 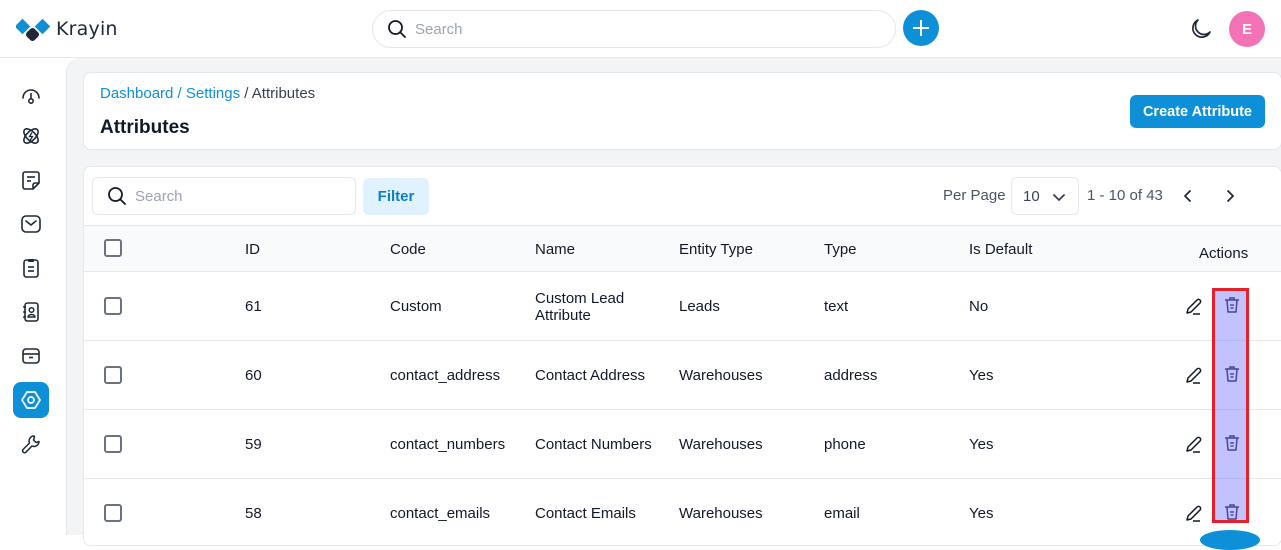 What do you see at coordinates (842, 513) in the screenshot?
I see `cell-type: email` at bounding box center [842, 513].